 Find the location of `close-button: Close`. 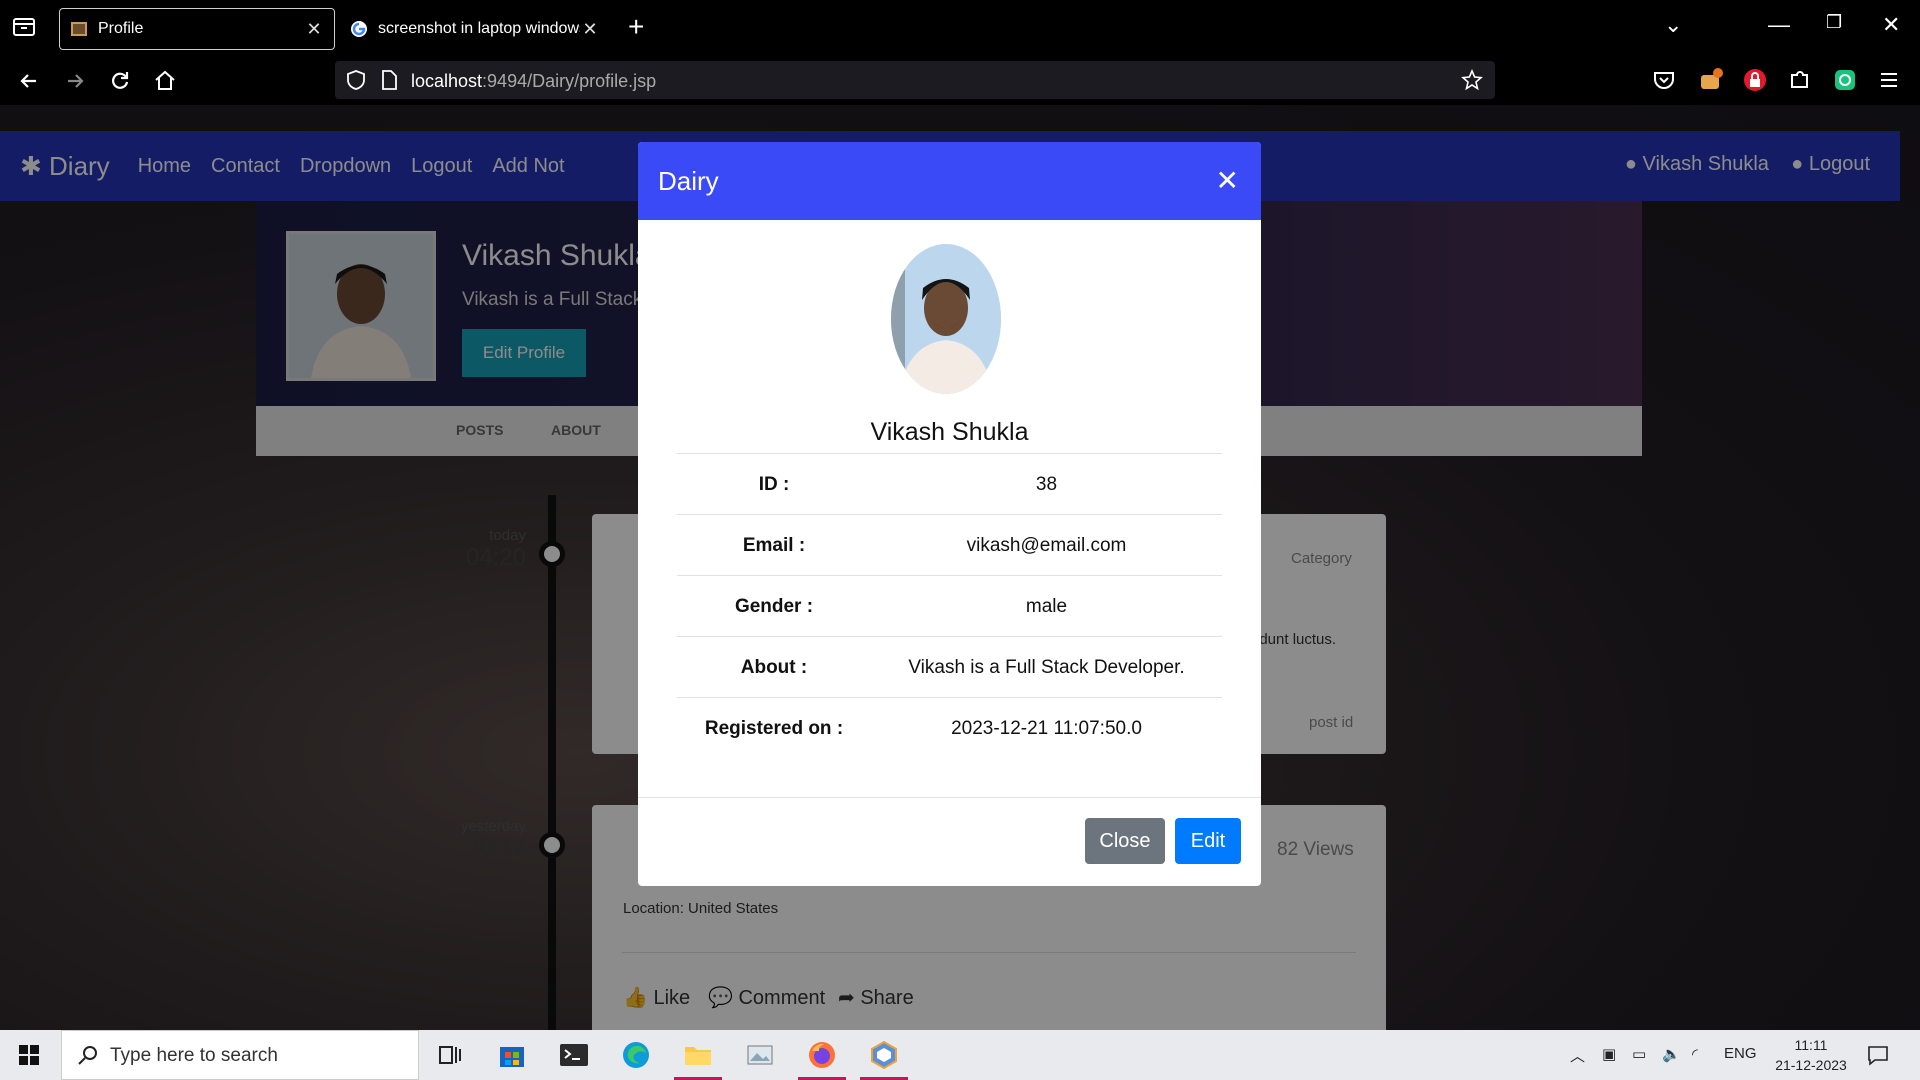

close-button: Close is located at coordinates (1125, 841).